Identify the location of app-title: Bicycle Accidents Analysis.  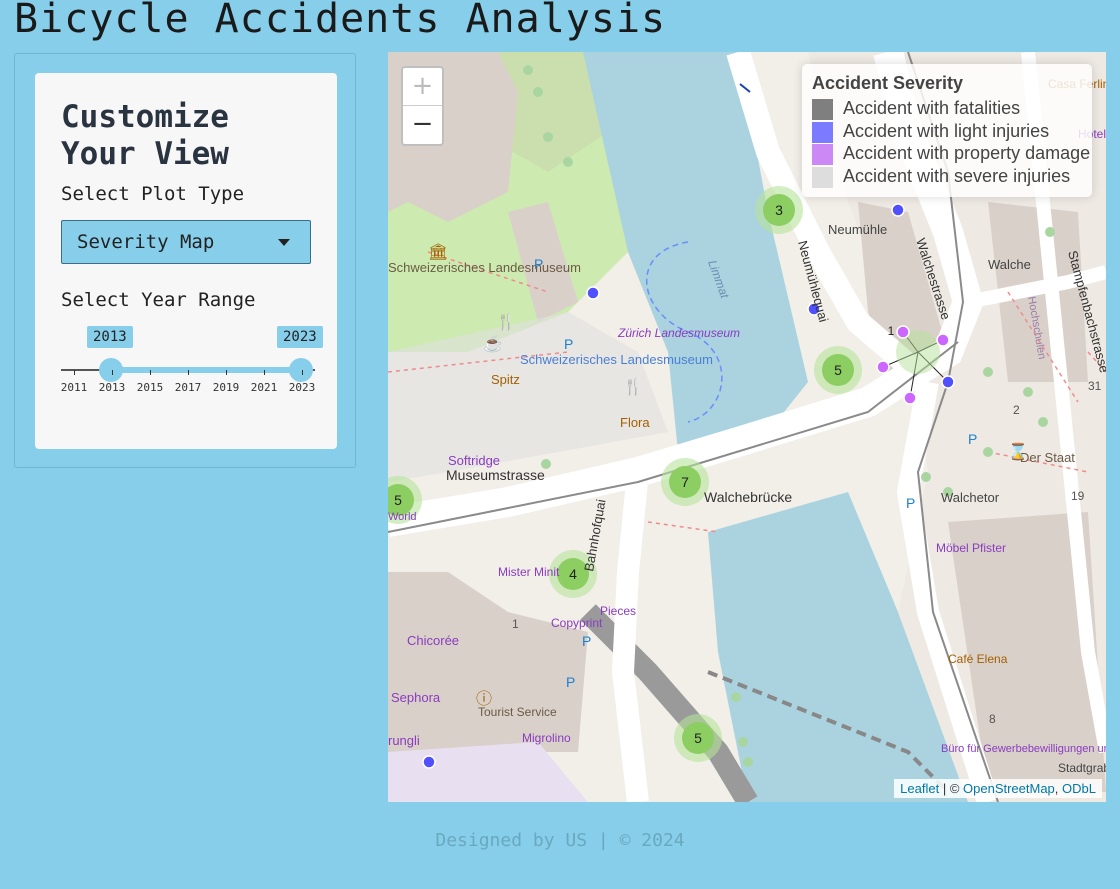
(340, 21).